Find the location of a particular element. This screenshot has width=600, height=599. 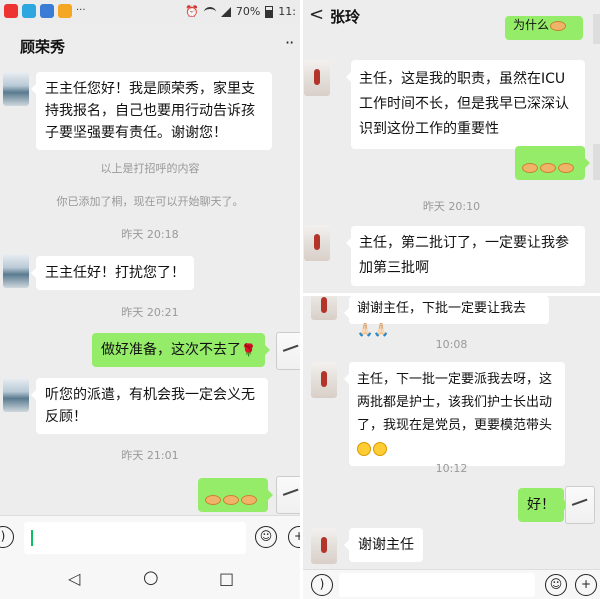

message-bubble-outgoing: 为什么 is located at coordinates (544, 28).